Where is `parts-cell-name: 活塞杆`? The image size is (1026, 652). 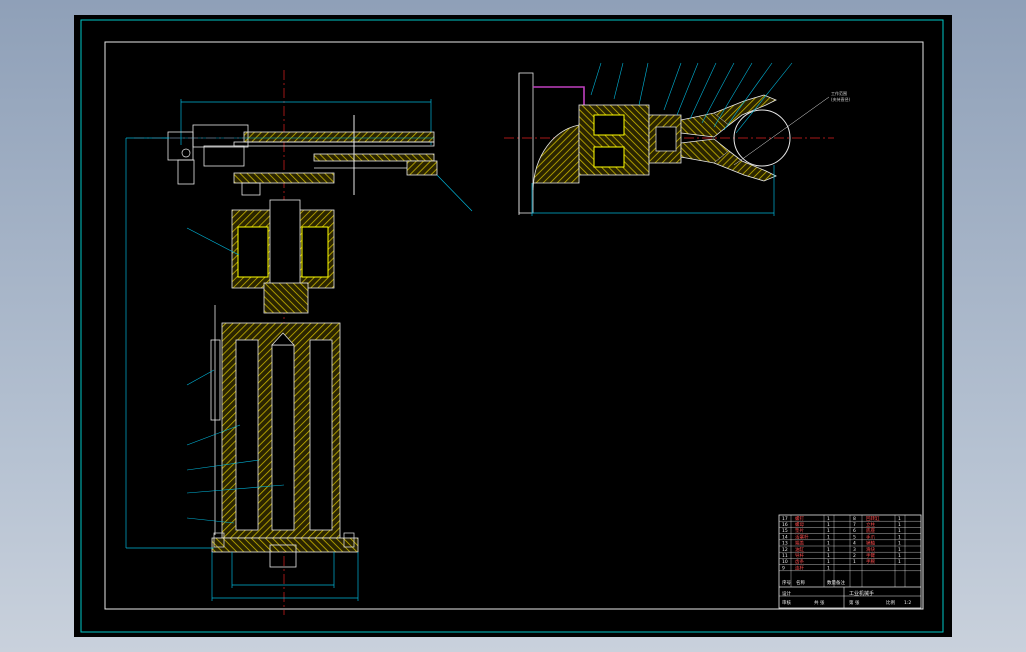
parts-cell-name: 活塞杆 is located at coordinates (802, 536).